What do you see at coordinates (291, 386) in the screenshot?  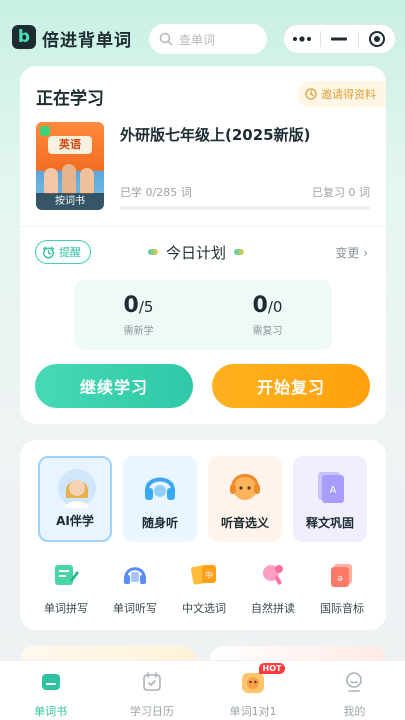 I see `start-review-button: 开始复习` at bounding box center [291, 386].